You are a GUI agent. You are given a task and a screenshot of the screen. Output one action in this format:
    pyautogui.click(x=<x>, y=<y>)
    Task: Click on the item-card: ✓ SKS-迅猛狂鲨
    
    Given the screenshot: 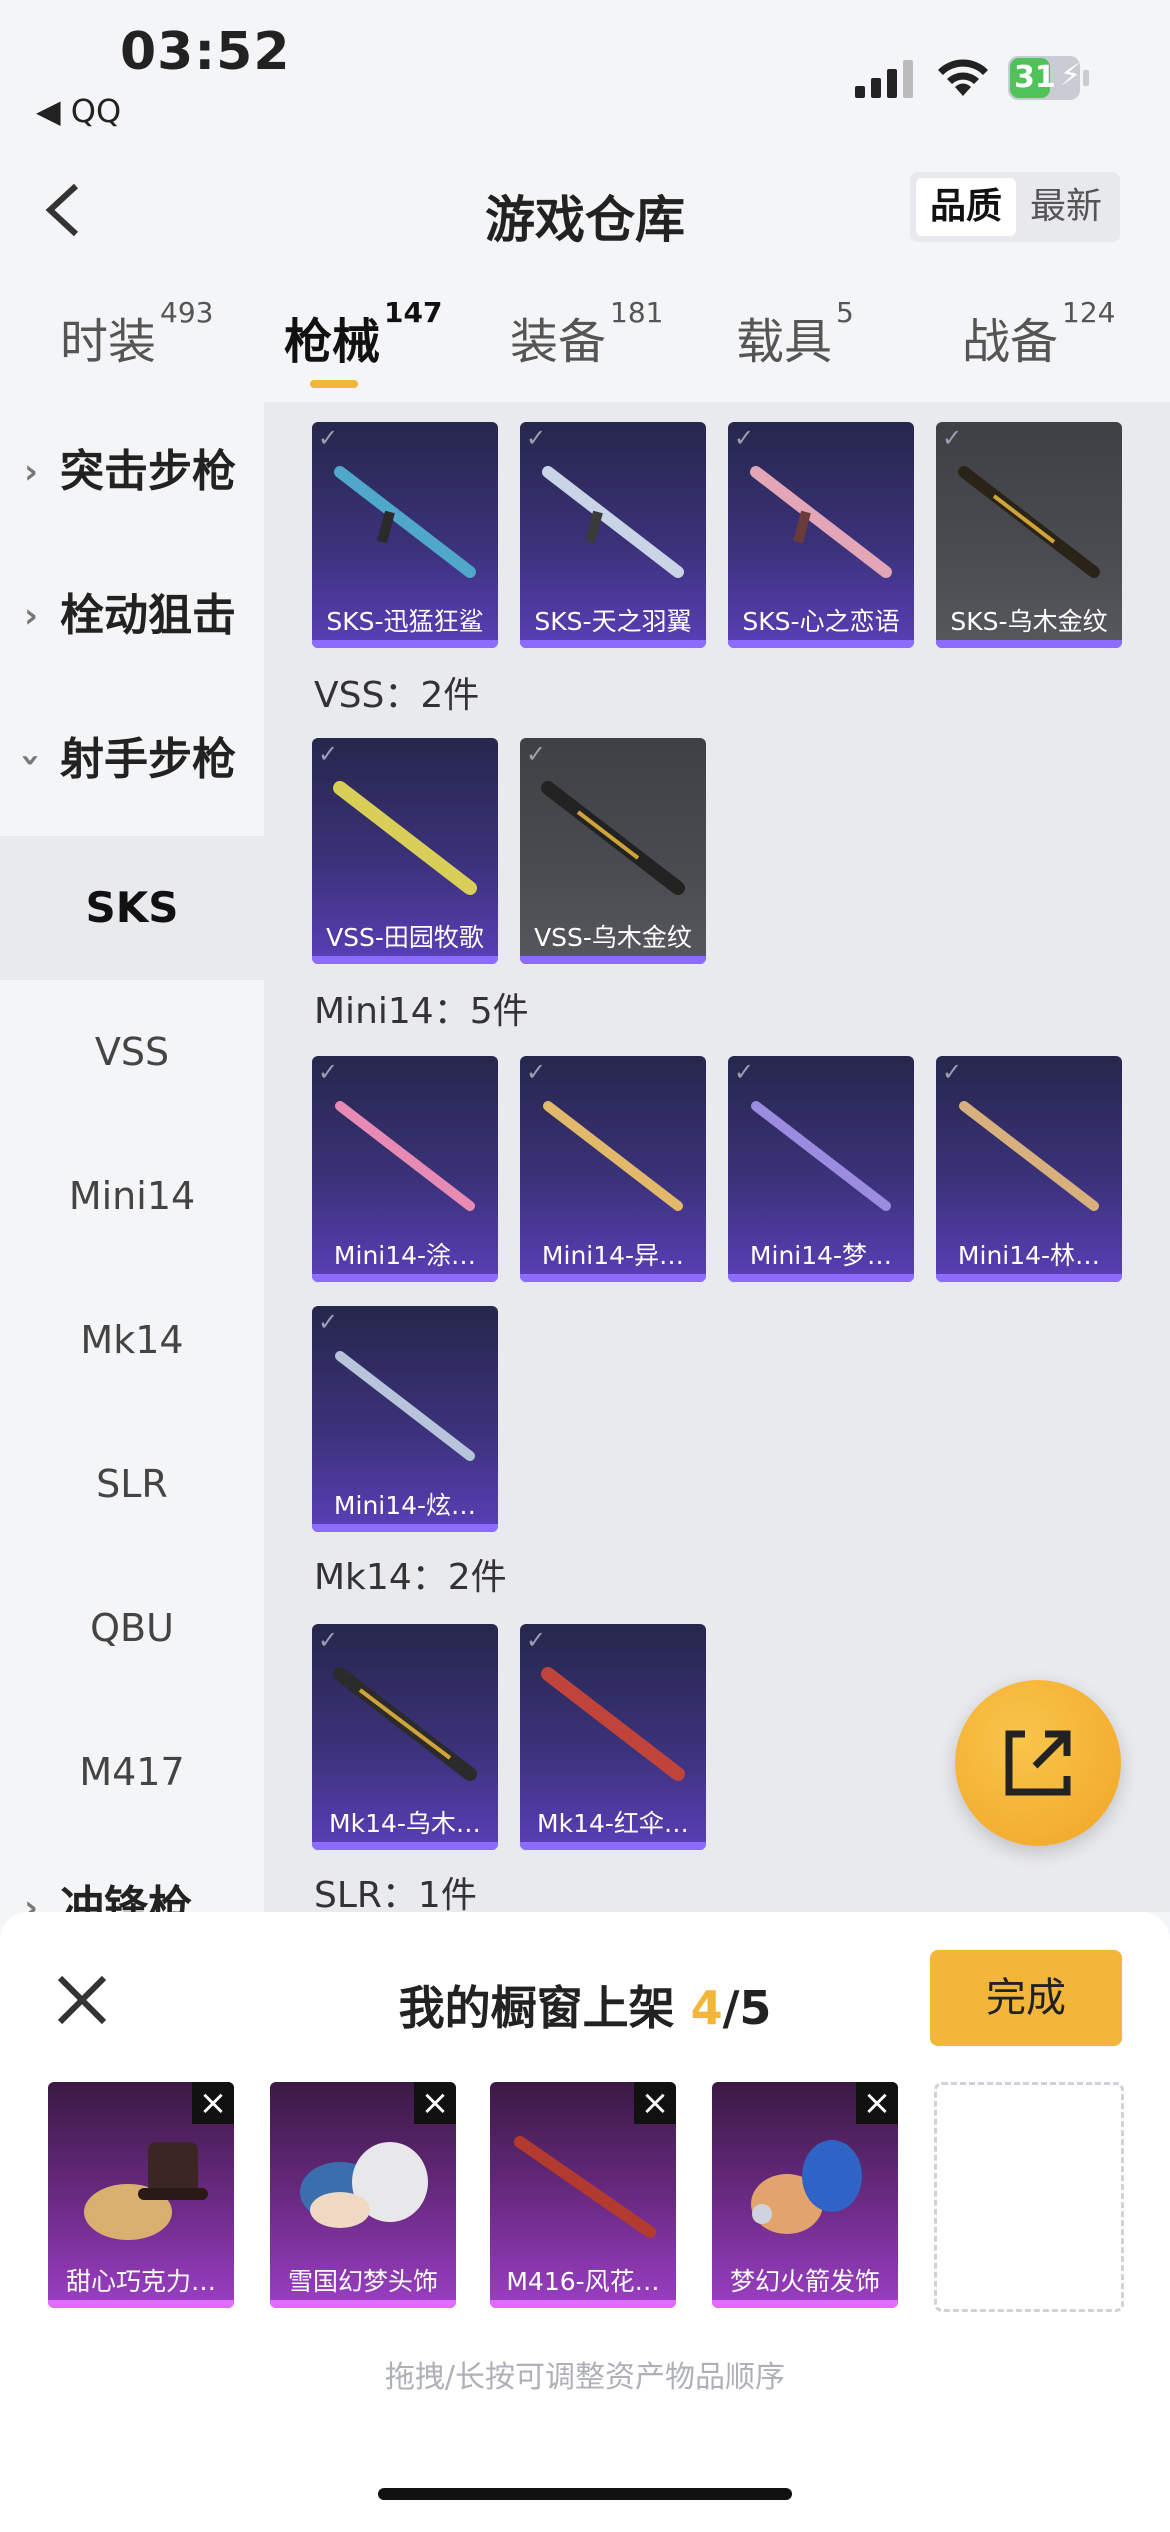 What is the action you would take?
    pyautogui.click(x=405, y=535)
    